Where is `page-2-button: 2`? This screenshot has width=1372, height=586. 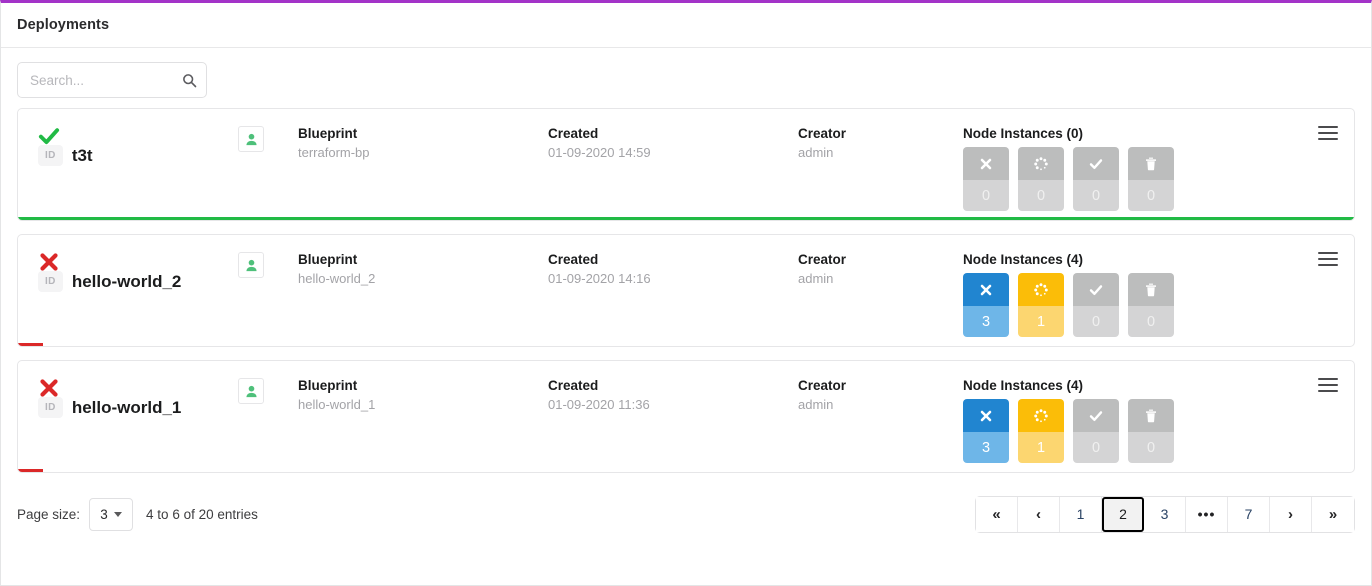 page-2-button: 2 is located at coordinates (1123, 514).